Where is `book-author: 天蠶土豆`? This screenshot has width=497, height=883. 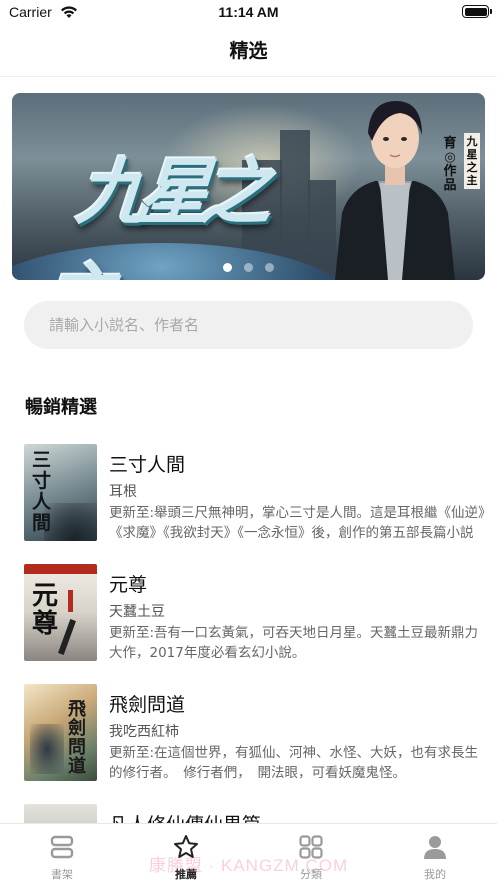
book-author: 天蠶土豆 is located at coordinates (137, 612).